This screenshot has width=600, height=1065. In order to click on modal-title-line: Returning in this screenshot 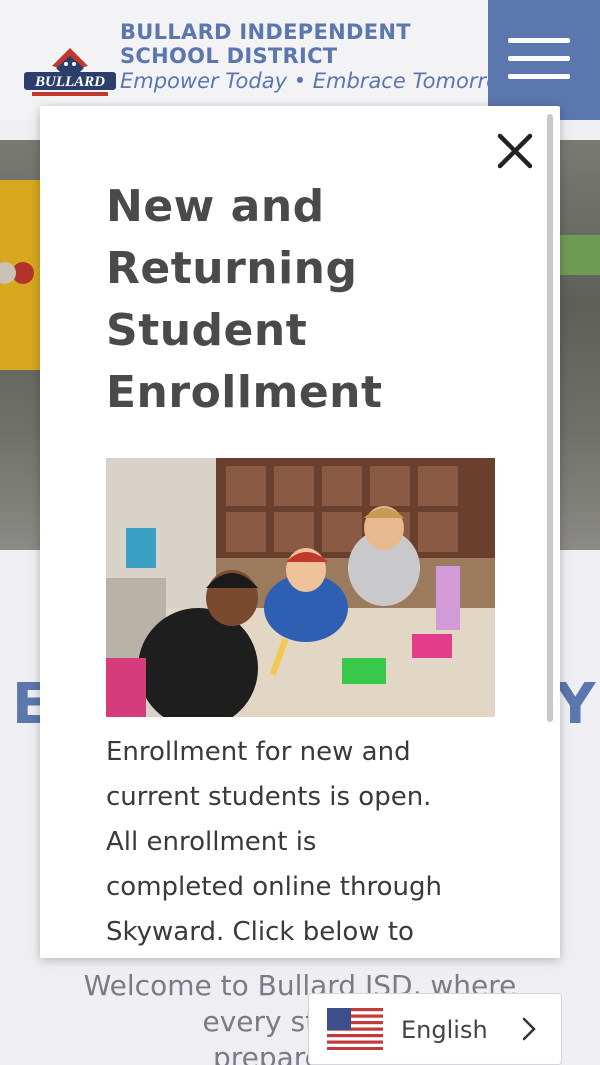, I will do `click(232, 268)`.